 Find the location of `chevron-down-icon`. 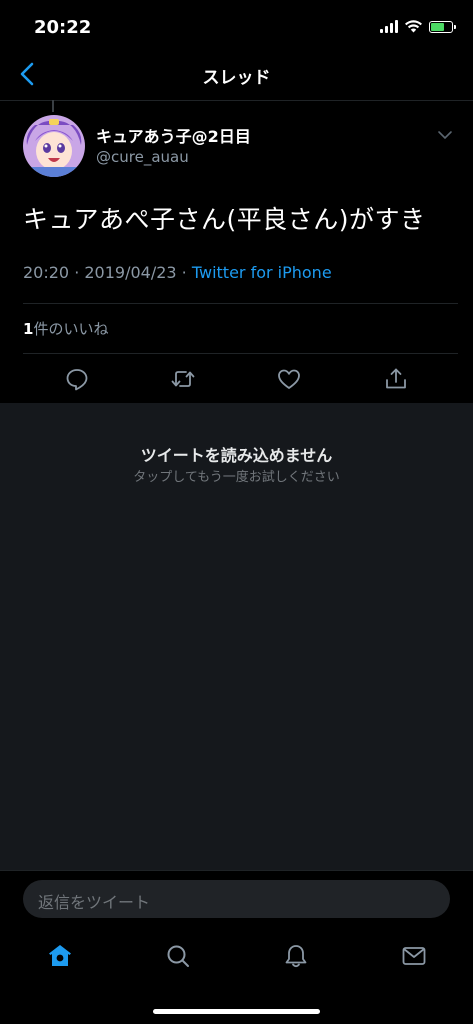

chevron-down-icon is located at coordinates (445, 135).